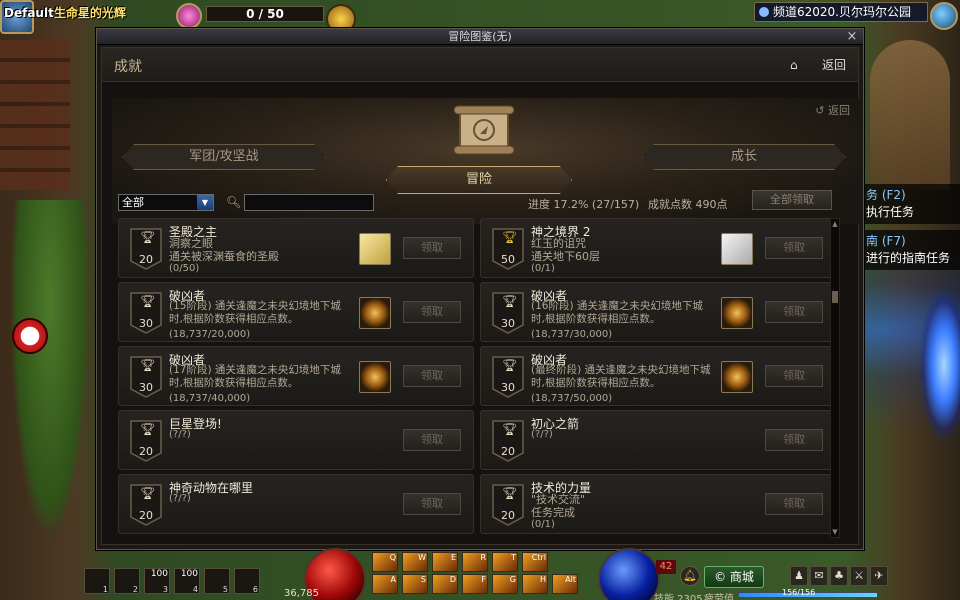  I want to click on tab-legion-raid: 军团/攻坚战, so click(224, 157).